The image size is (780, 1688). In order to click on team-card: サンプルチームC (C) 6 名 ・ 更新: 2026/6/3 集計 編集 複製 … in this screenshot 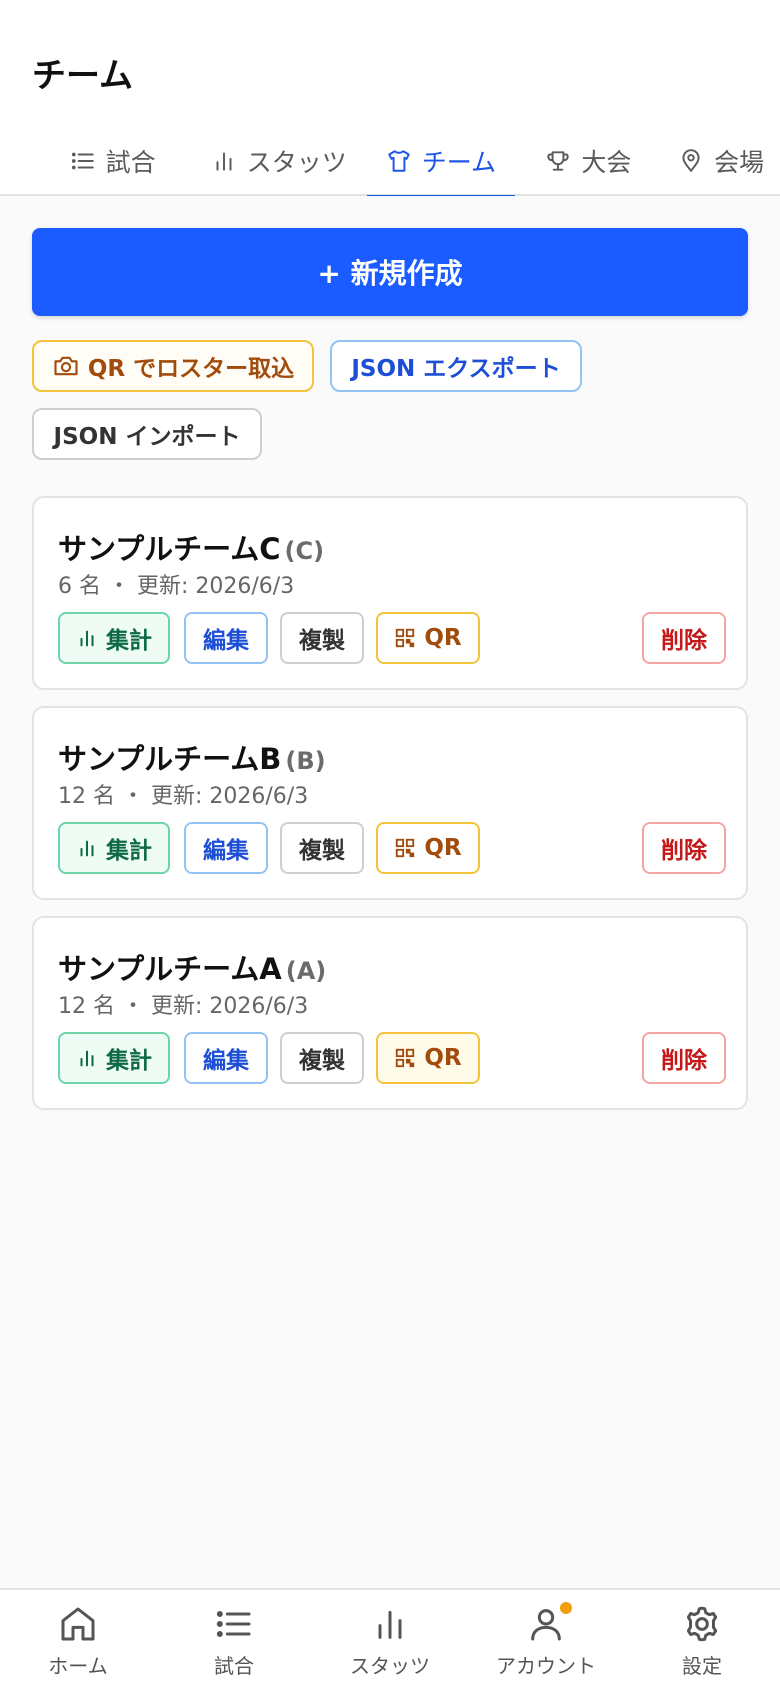, I will do `click(390, 593)`.